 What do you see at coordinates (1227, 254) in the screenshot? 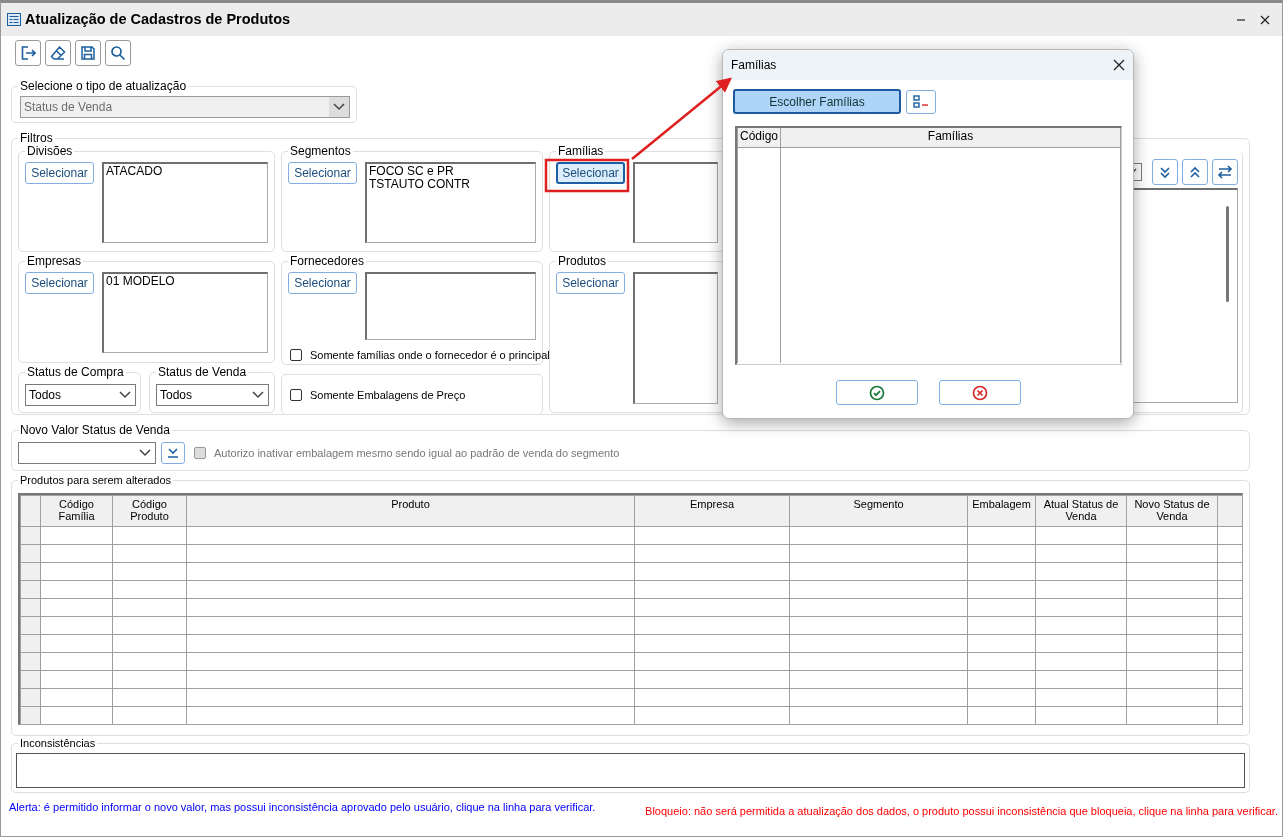
I see `scrollbar` at bounding box center [1227, 254].